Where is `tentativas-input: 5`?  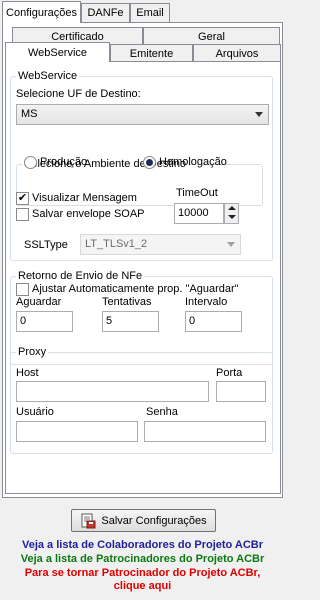
tentativas-input: 5 is located at coordinates (130, 321).